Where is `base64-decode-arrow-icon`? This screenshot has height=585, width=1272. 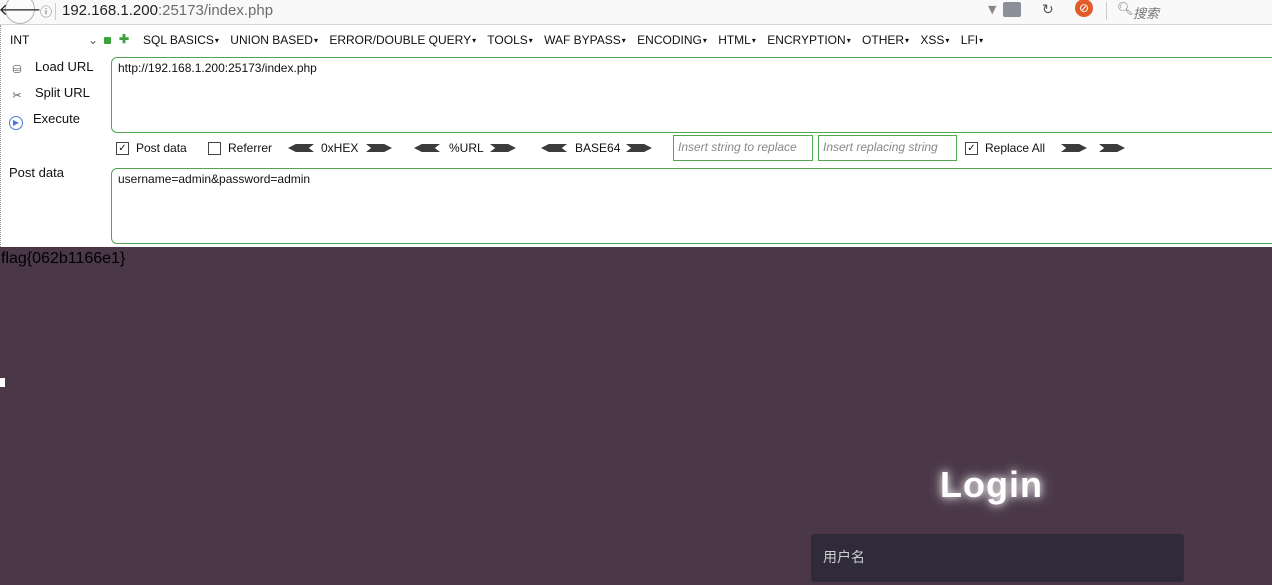 base64-decode-arrow-icon is located at coordinates (554, 148).